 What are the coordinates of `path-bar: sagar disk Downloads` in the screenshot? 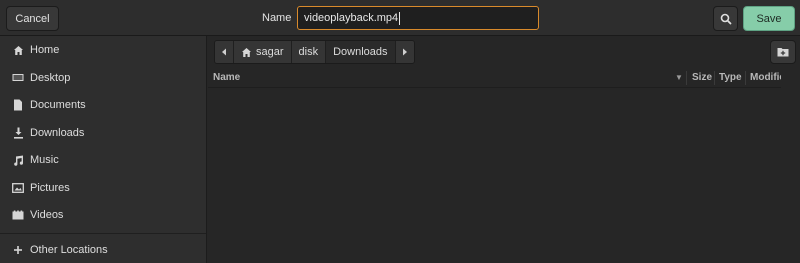 It's located at (504, 52).